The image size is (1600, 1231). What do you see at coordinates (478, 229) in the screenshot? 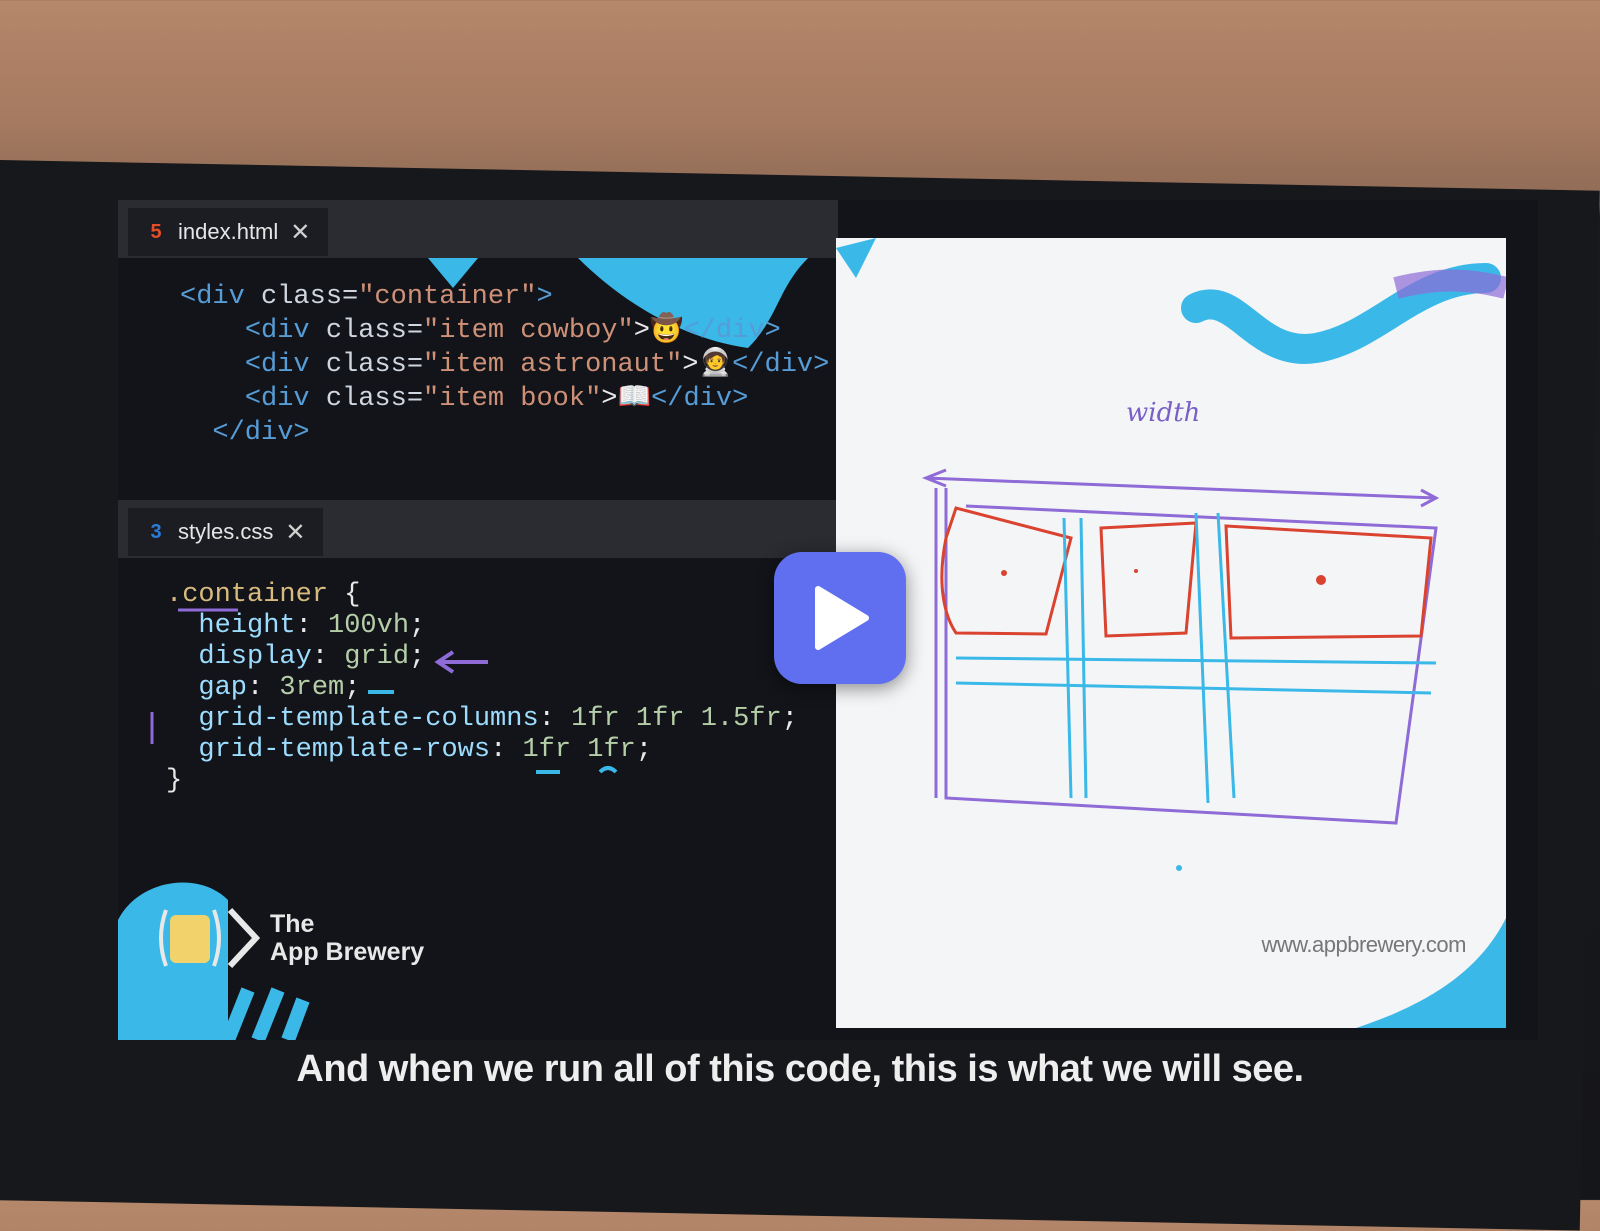
I see `html-tabbar: 5 index.html ✕` at bounding box center [478, 229].